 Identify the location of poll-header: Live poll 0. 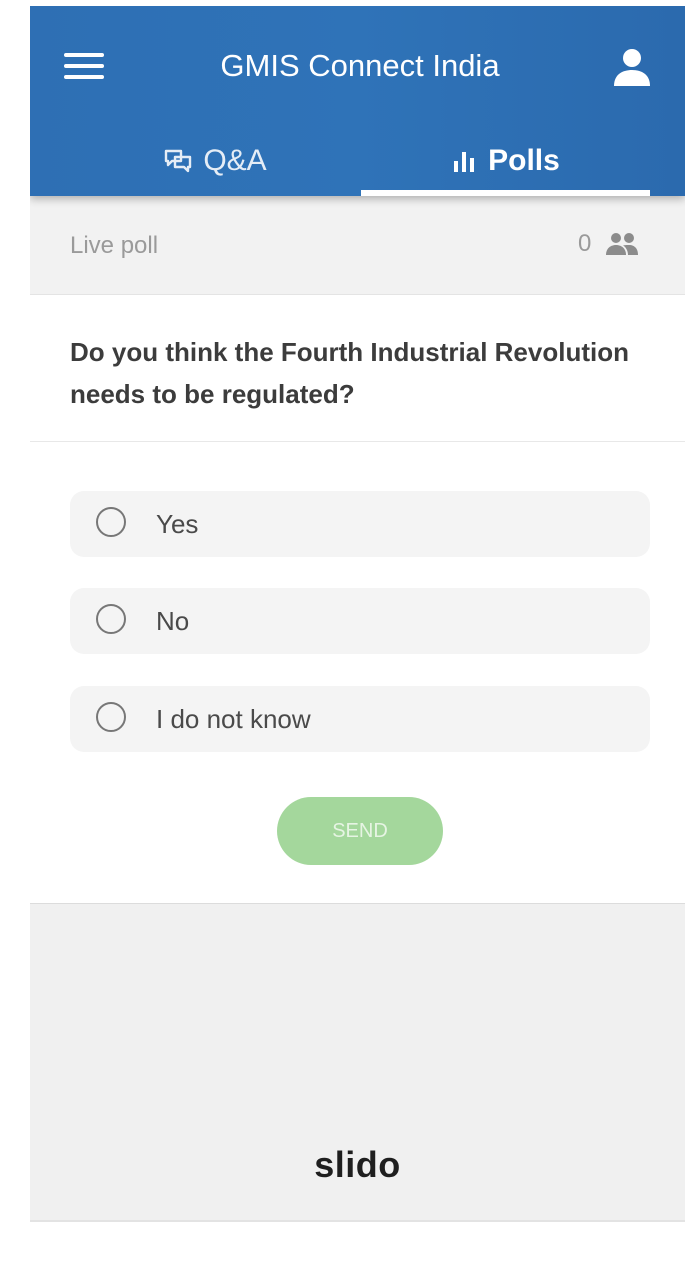
(357, 245).